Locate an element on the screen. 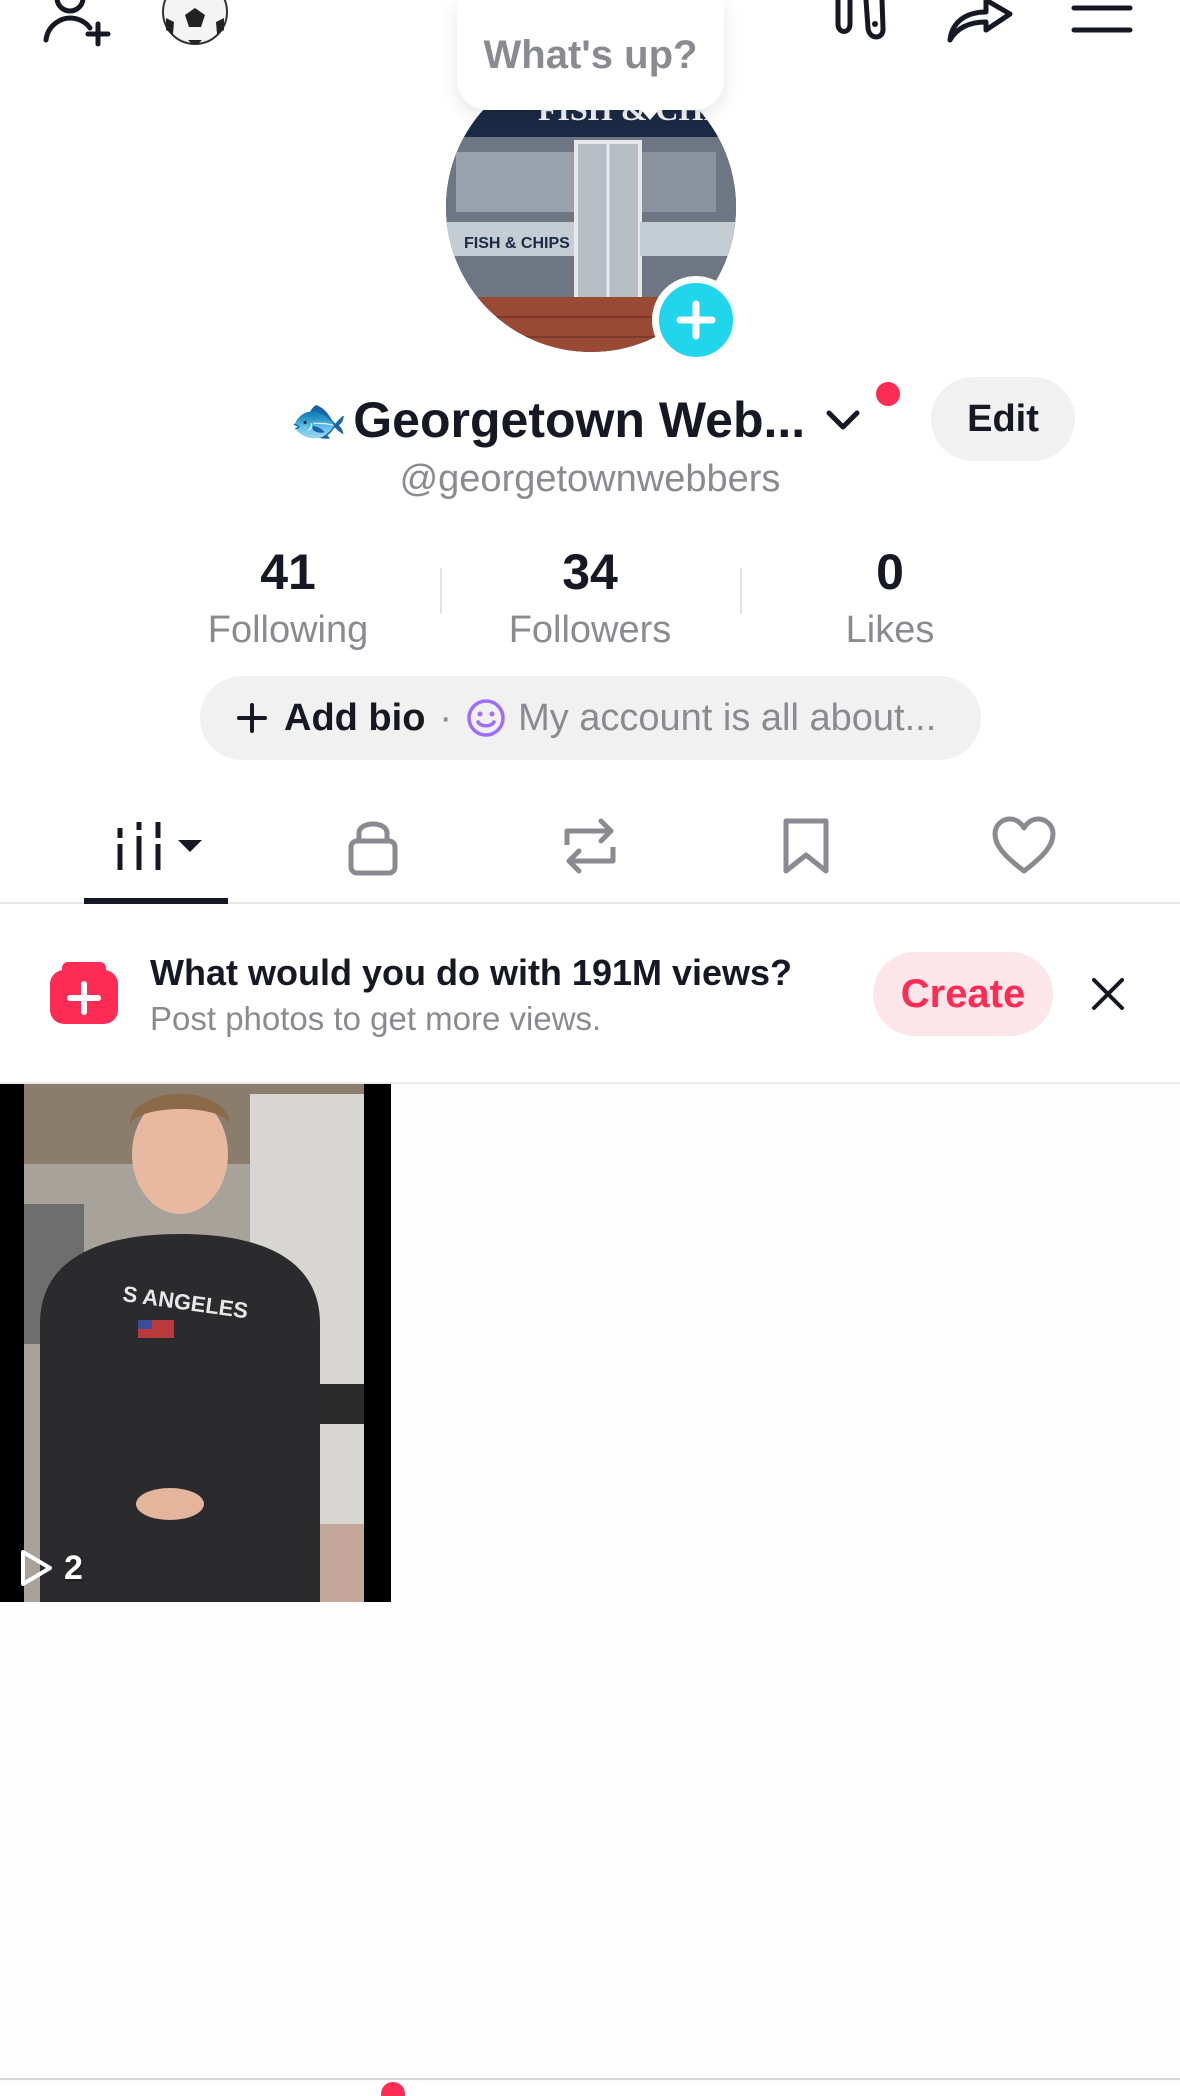 This screenshot has height=2096, width=1180. stat-following: 41 Following is located at coordinates (288, 598).